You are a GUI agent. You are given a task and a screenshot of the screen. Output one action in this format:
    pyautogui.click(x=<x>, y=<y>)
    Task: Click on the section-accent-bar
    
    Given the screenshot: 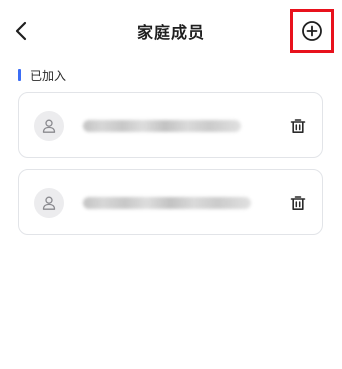 What is the action you would take?
    pyautogui.click(x=19, y=75)
    